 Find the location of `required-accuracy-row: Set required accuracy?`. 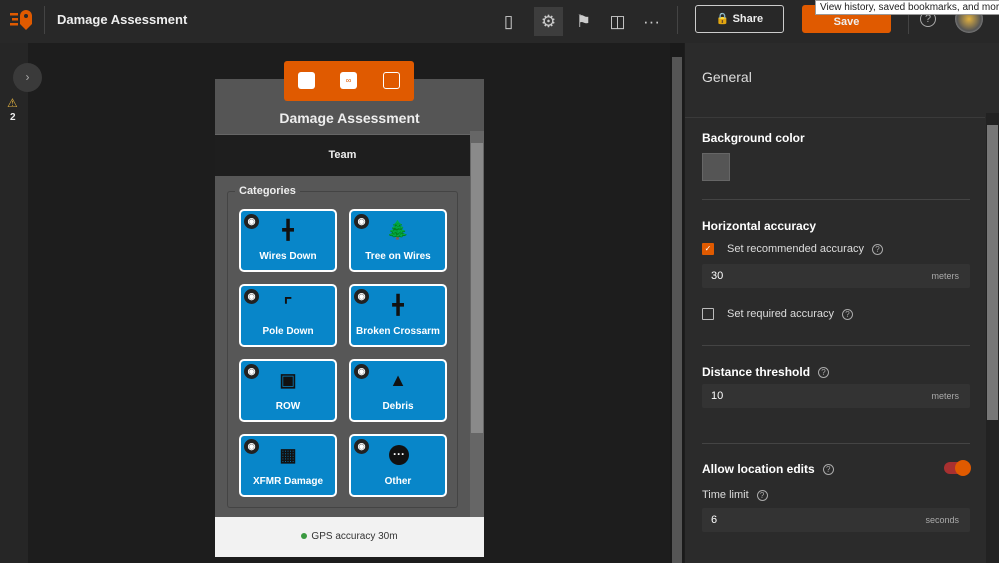

required-accuracy-row: Set required accuracy? is located at coordinates (790, 314).